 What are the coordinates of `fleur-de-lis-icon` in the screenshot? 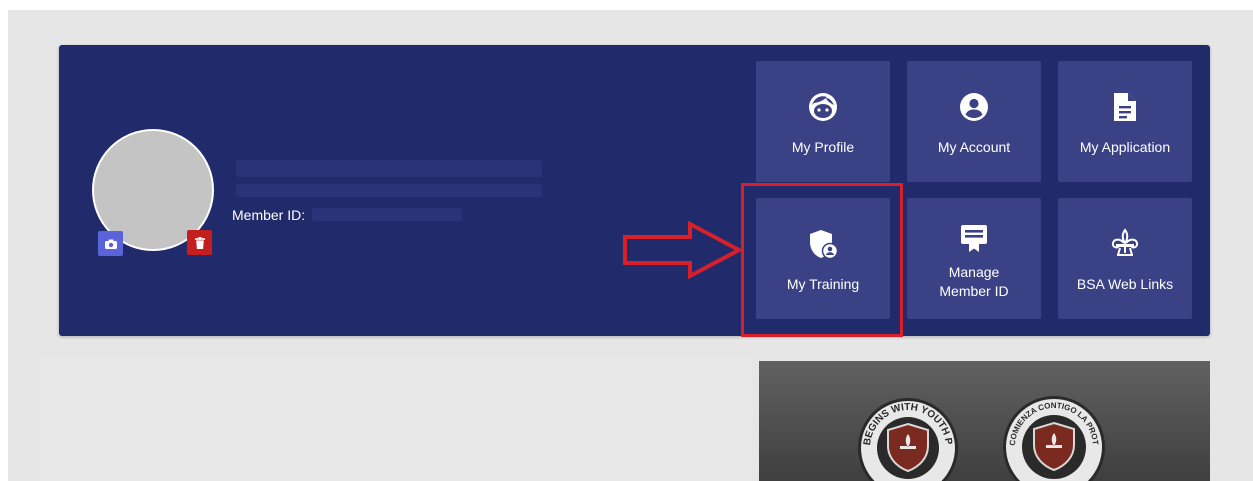 It's located at (1125, 244).